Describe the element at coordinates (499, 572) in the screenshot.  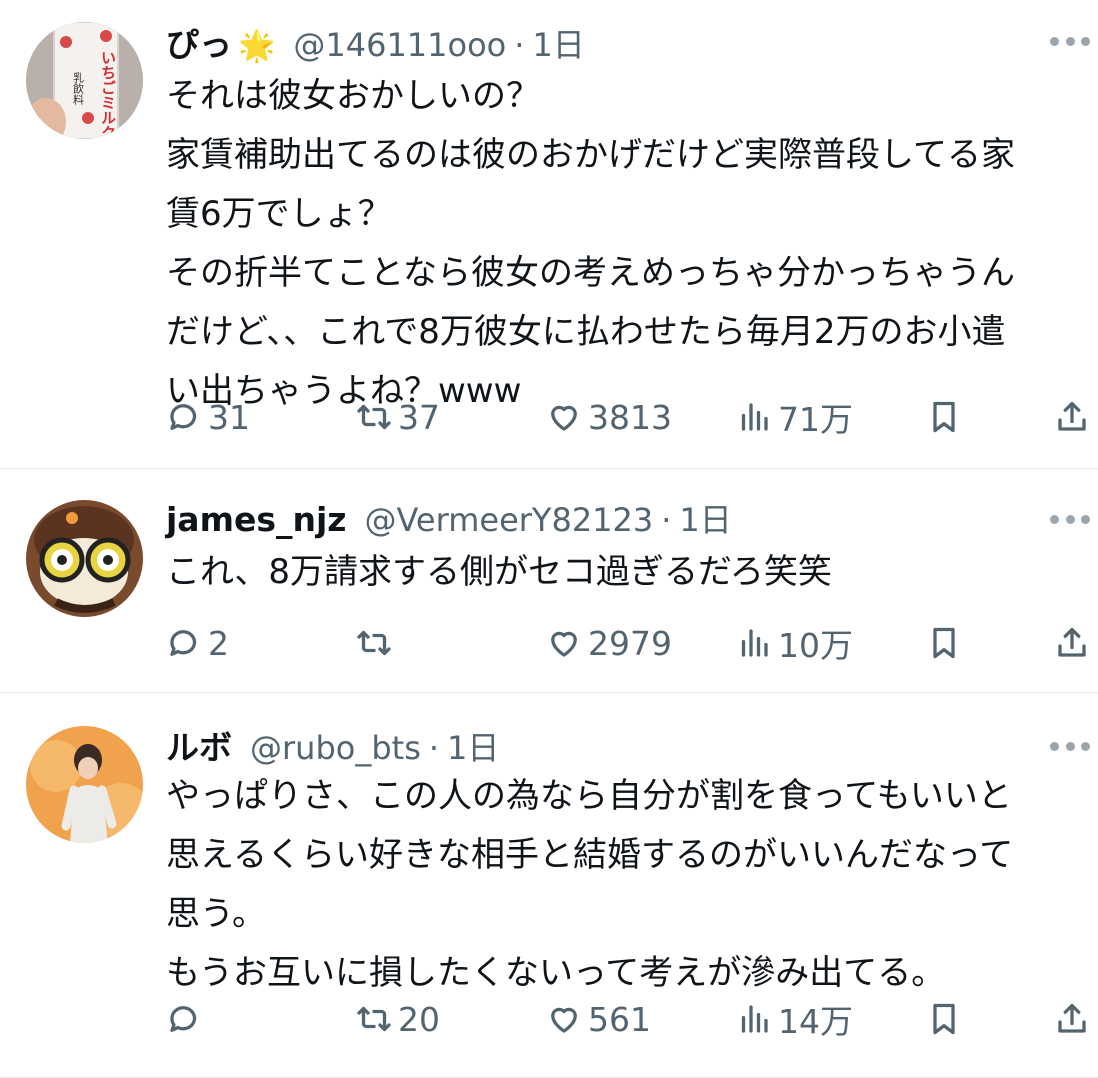
I see `post-line: これ、8万請求する側がセコ過ぎるだろ笑笑` at that location.